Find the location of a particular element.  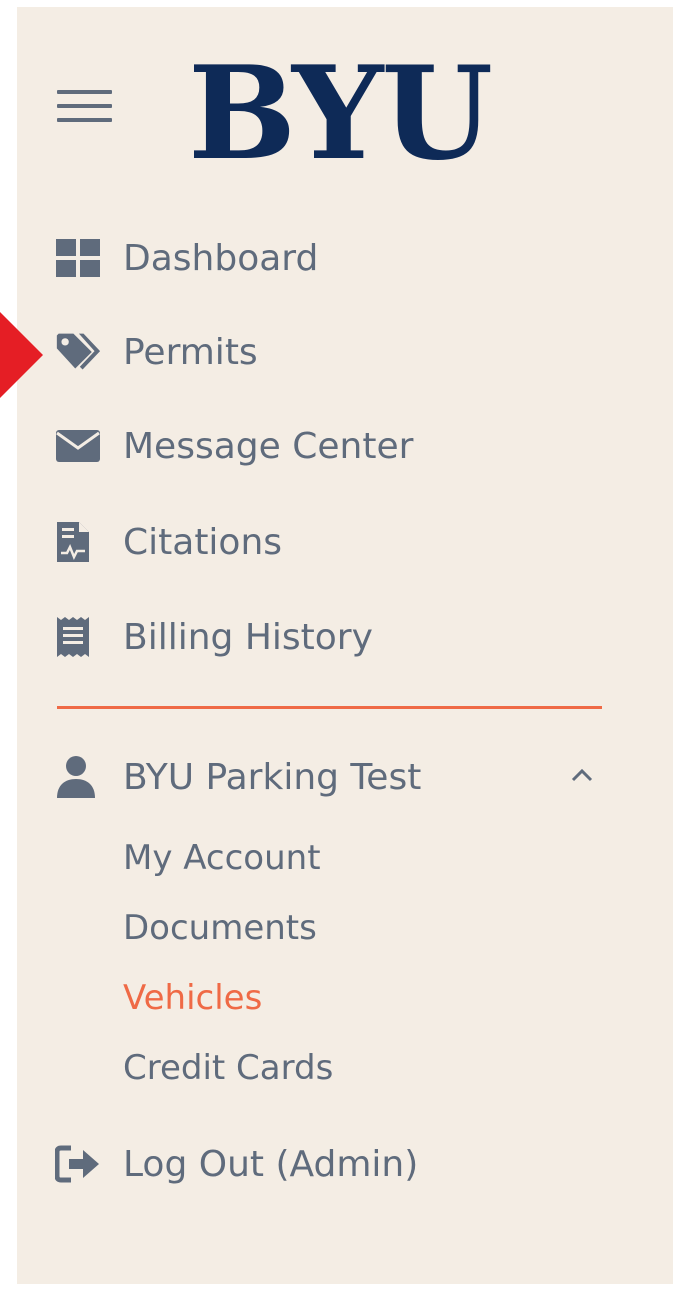

account-item-my-account: My Account is located at coordinates (222, 858).